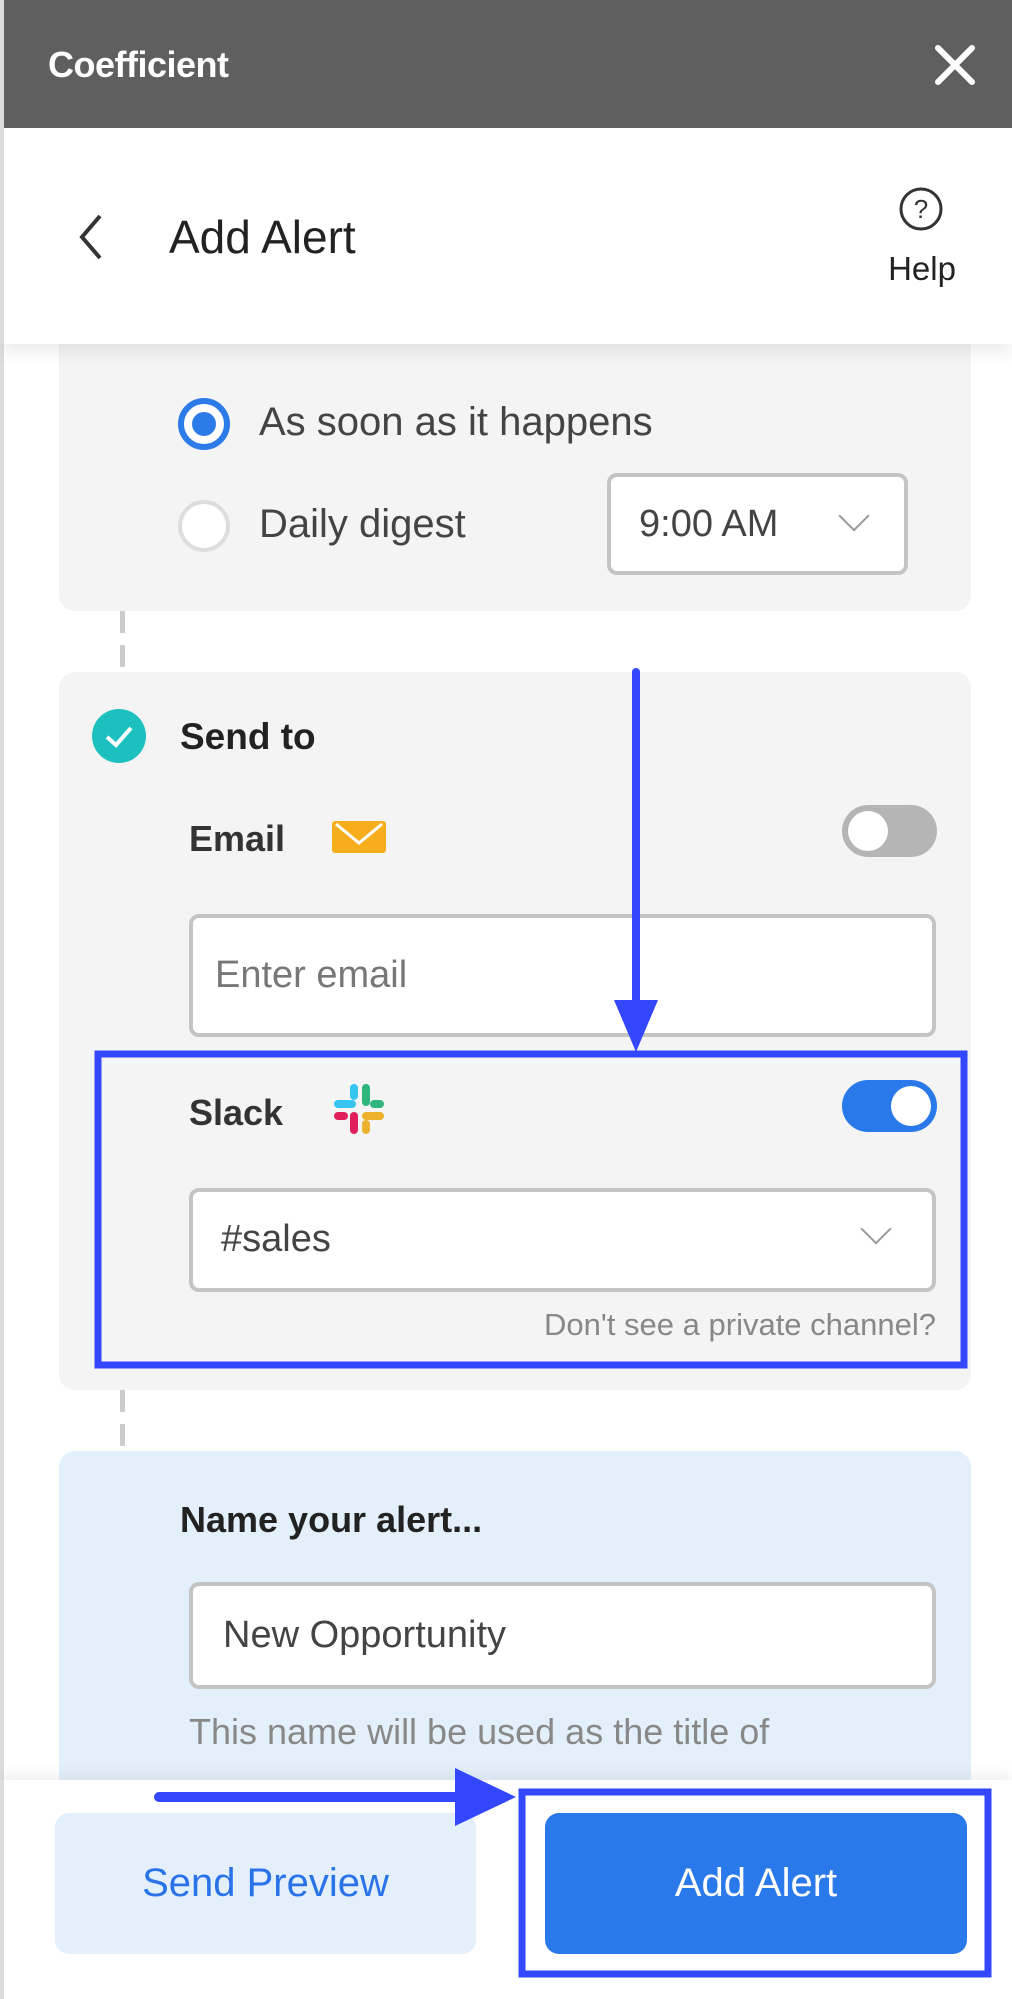 Image resolution: width=1012 pixels, height=1999 pixels. I want to click on radio-daily-digest, so click(204, 526).